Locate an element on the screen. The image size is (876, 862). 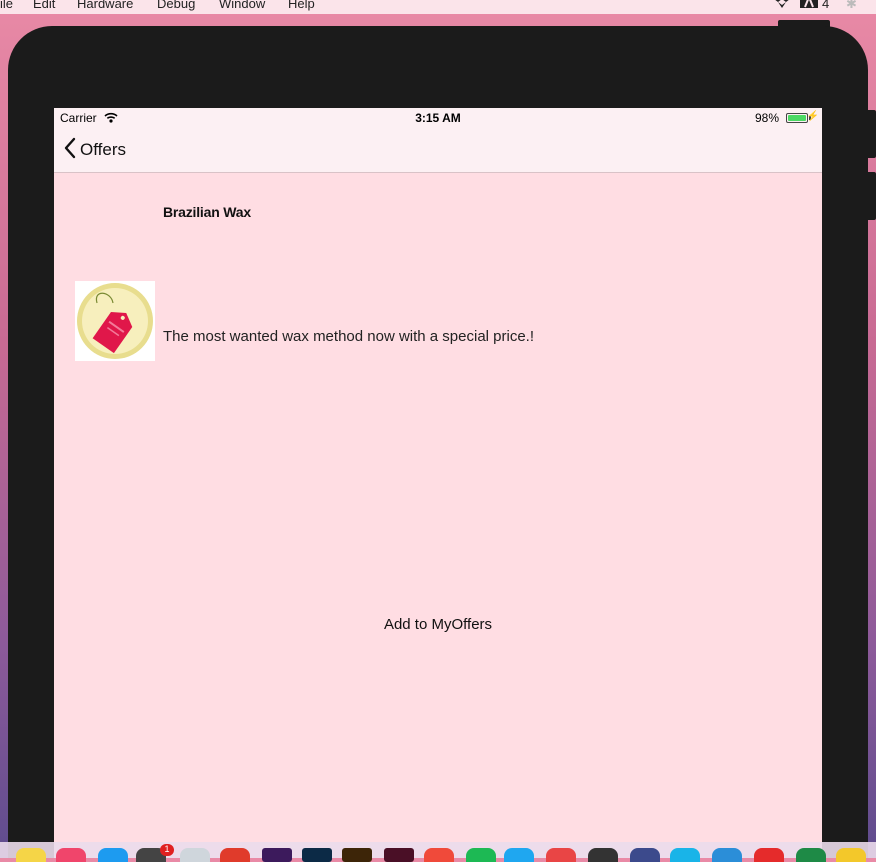
appstore-icon is located at coordinates (113, 855).